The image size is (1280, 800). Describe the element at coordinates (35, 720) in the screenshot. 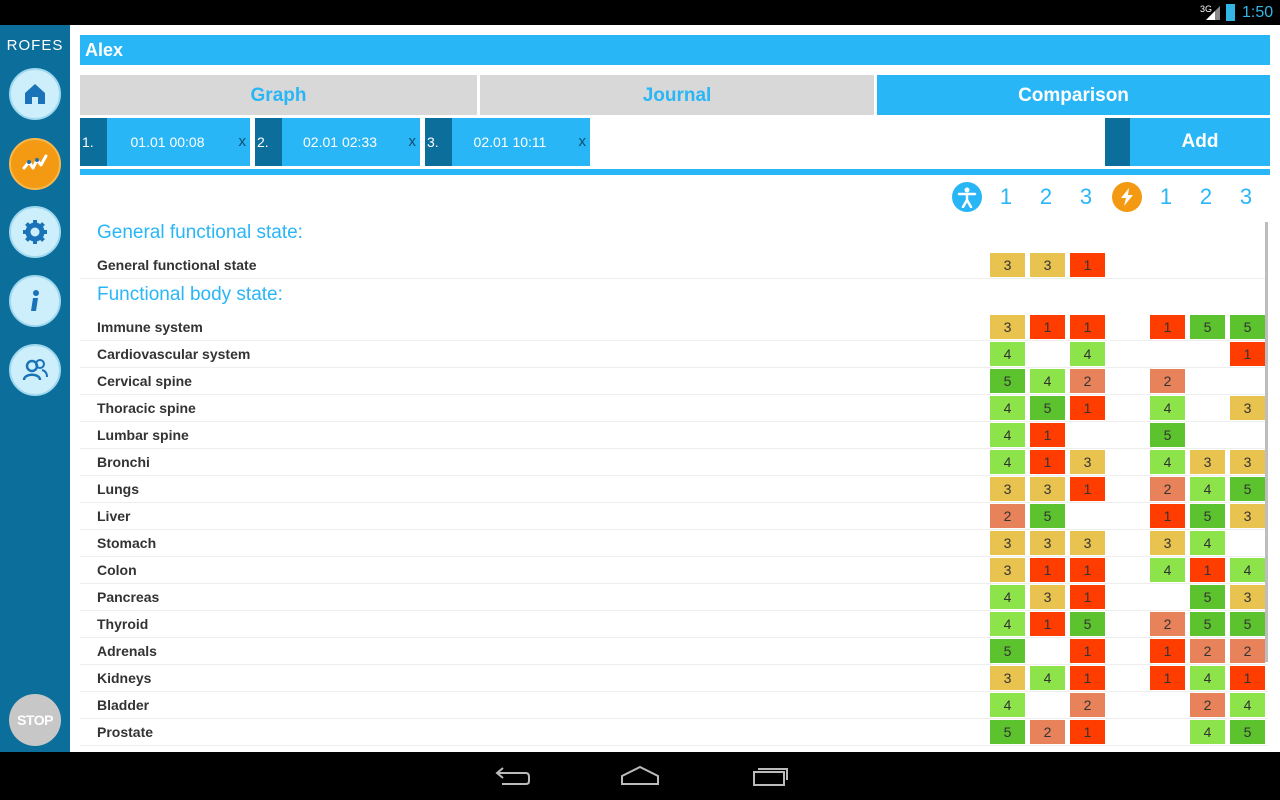

I see `stop-button: STOP` at that location.